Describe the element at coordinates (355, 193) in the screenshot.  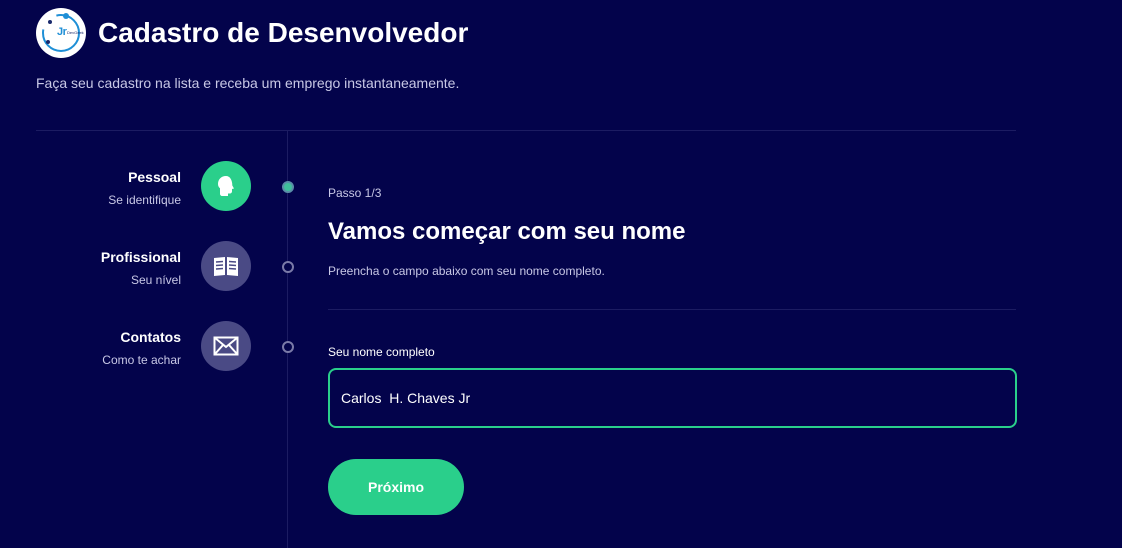
I see `step-indicator: Passo 1/3` at that location.